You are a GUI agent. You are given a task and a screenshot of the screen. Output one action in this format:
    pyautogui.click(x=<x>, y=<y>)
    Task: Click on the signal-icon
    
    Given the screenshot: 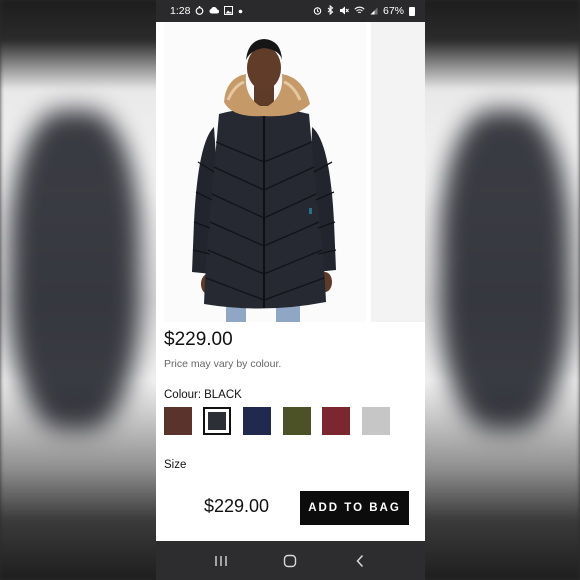 What is the action you would take?
    pyautogui.click(x=374, y=11)
    